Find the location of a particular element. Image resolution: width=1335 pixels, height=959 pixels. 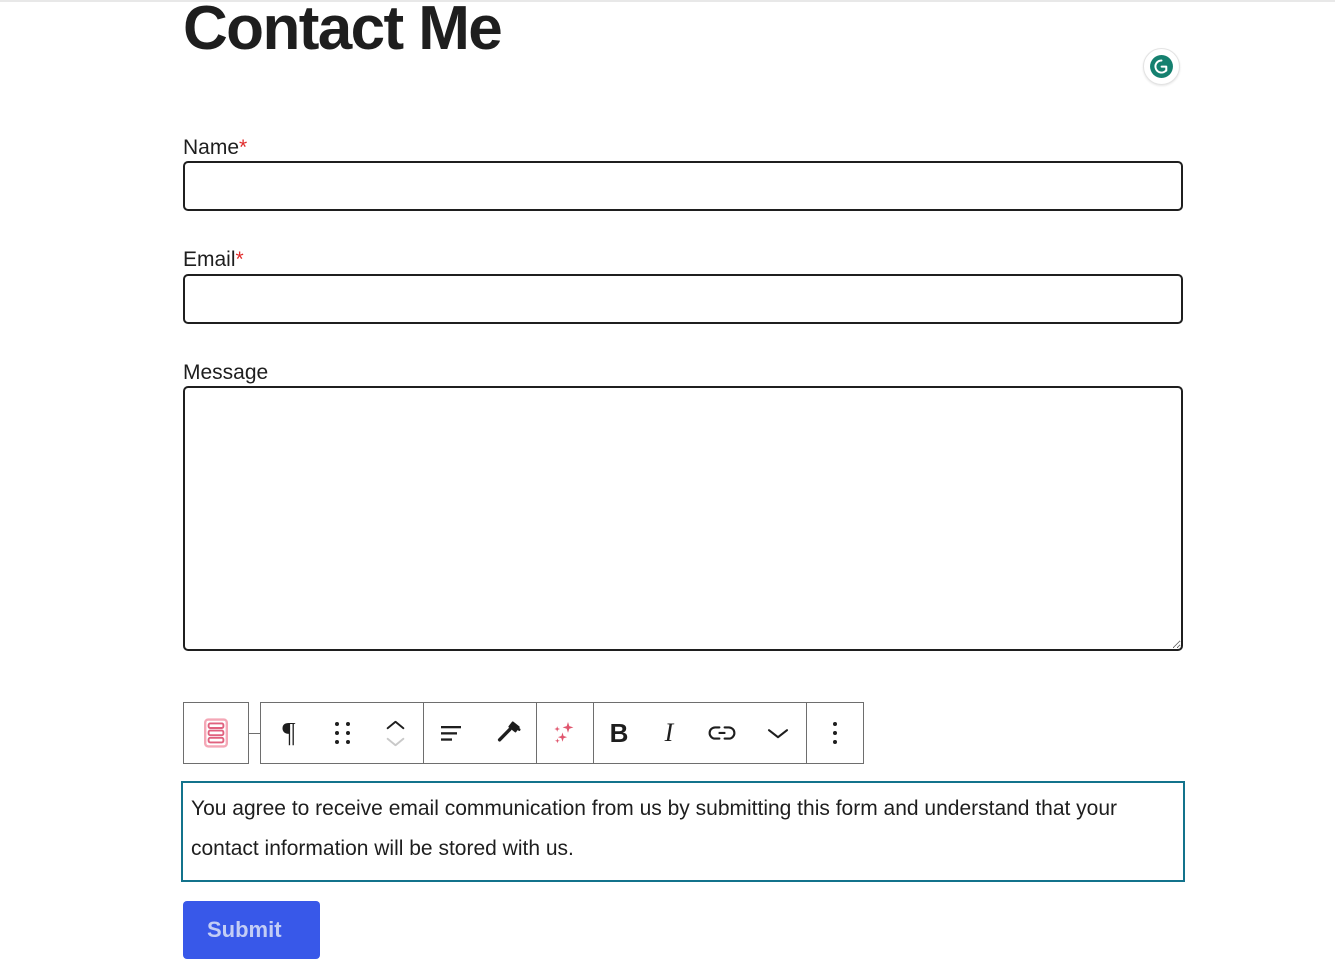

toolbar-group-align is located at coordinates (480, 733).